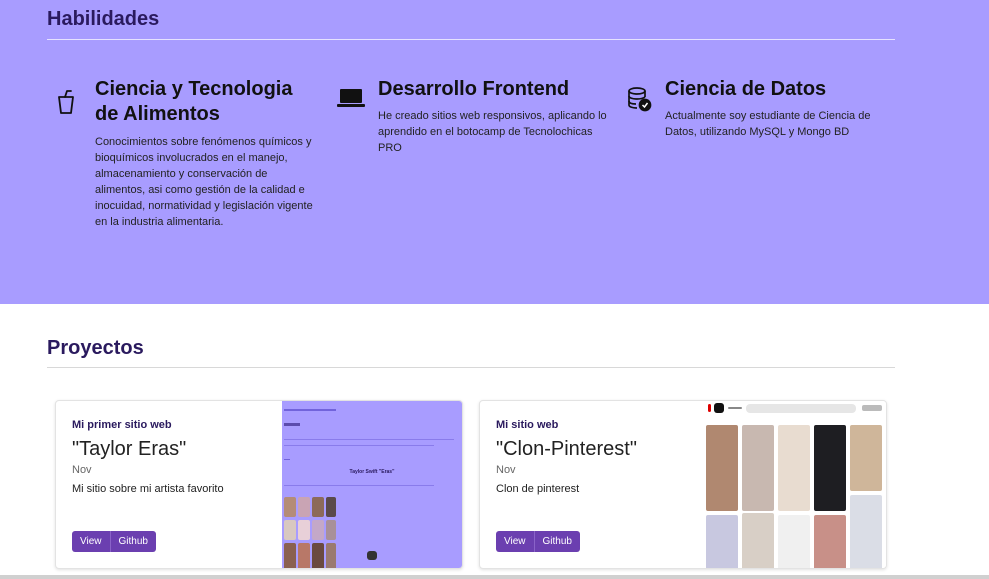  What do you see at coordinates (640, 99) in the screenshot?
I see `database-check-icon` at bounding box center [640, 99].